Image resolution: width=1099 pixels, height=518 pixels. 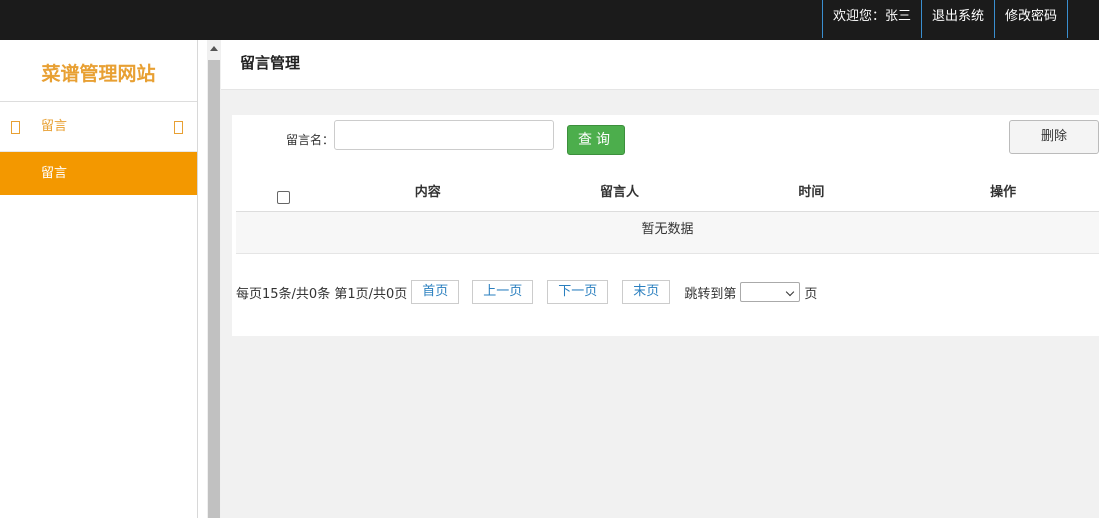 I want to click on logout-link: 退出系统, so click(x=957, y=19).